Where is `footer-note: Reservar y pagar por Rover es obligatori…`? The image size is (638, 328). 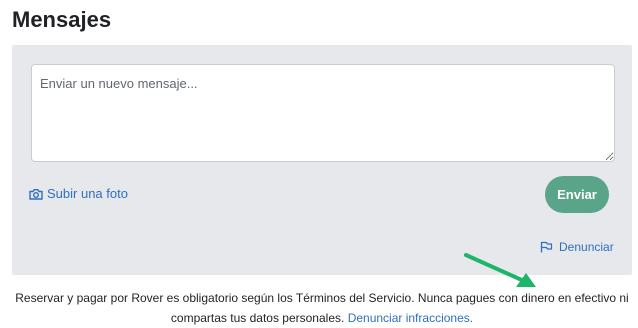
footer-note: Reservar y pagar por Rover es obligatori… is located at coordinates (322, 308).